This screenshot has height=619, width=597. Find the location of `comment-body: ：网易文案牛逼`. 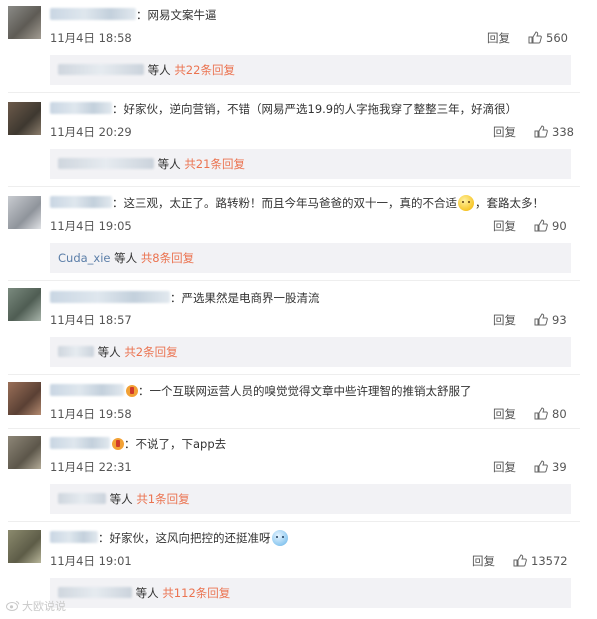

comment-body: ：网易文案牛逼 is located at coordinates (133, 15).